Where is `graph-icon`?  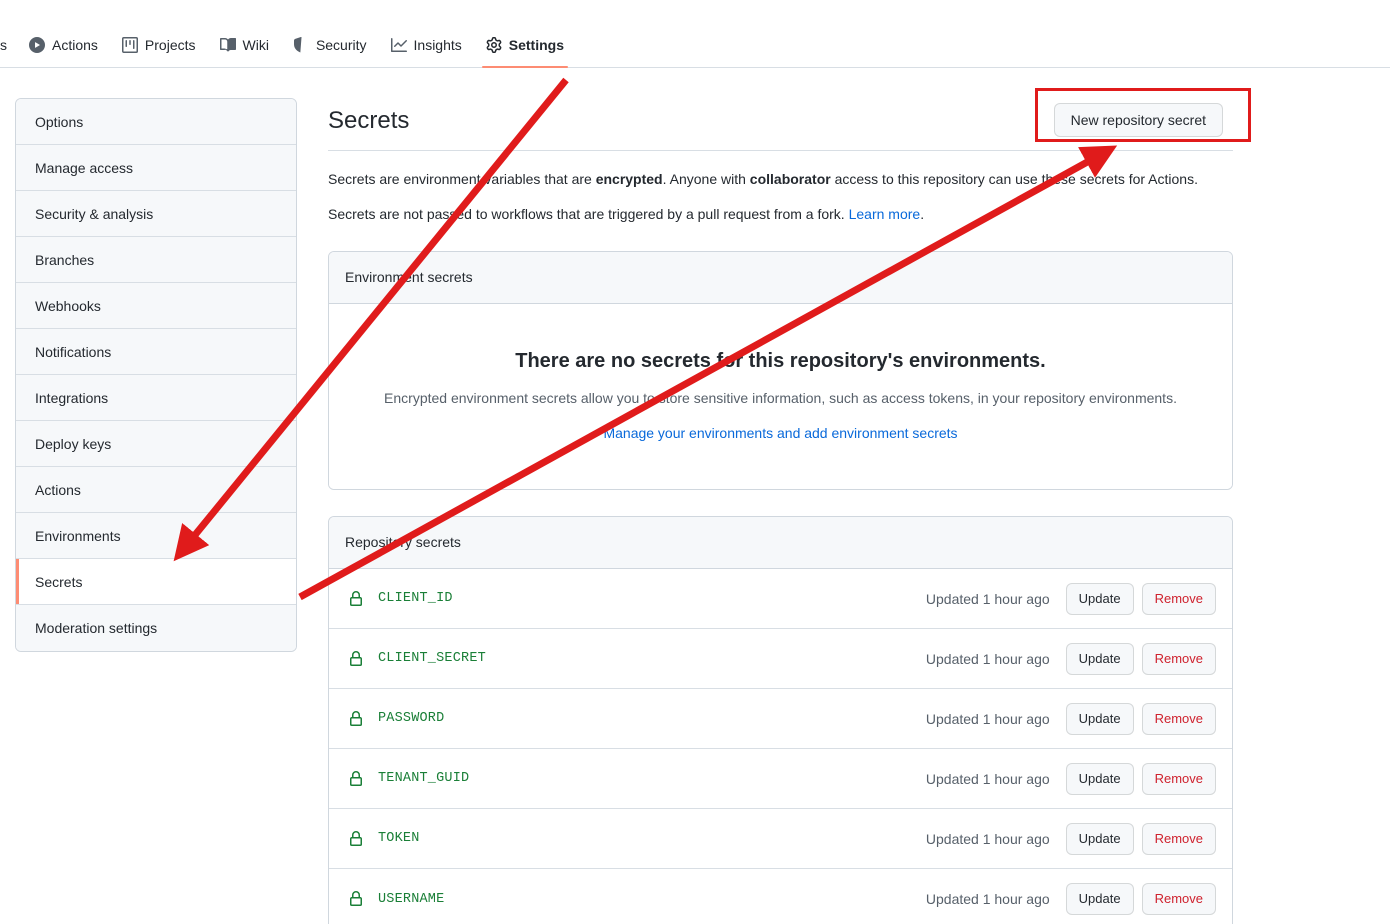
graph-icon is located at coordinates (398, 45).